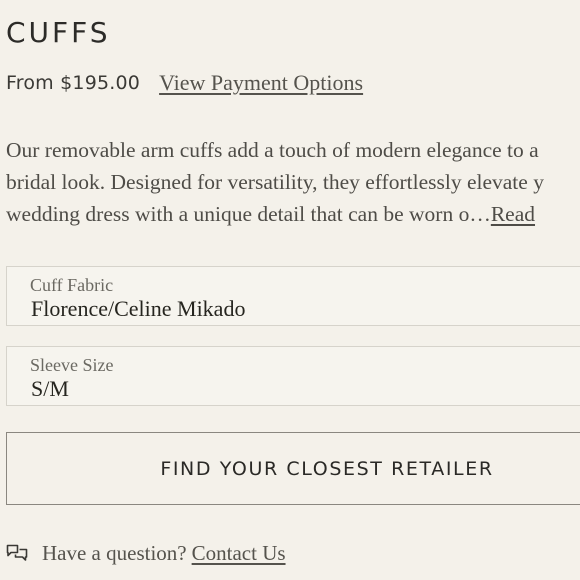 Image resolution: width=580 pixels, height=580 pixels. I want to click on find-retailer-button: FIND YOUR CLOSEST RETAILER, so click(293, 468).